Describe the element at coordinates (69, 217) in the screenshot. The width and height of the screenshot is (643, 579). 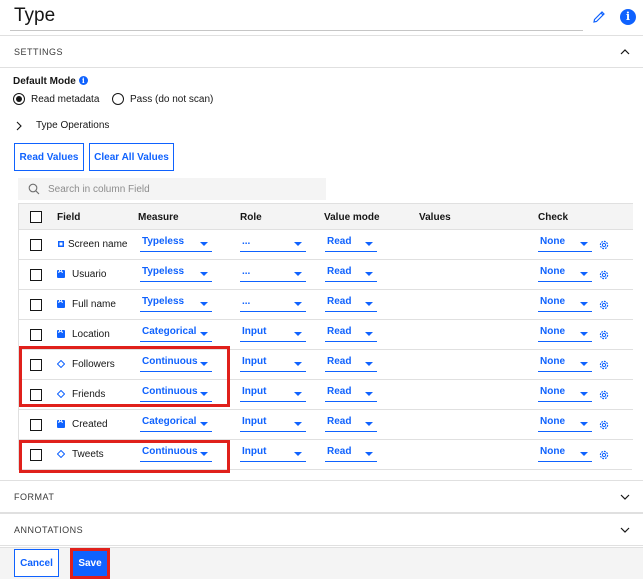
I see `column-header-field: Field` at that location.